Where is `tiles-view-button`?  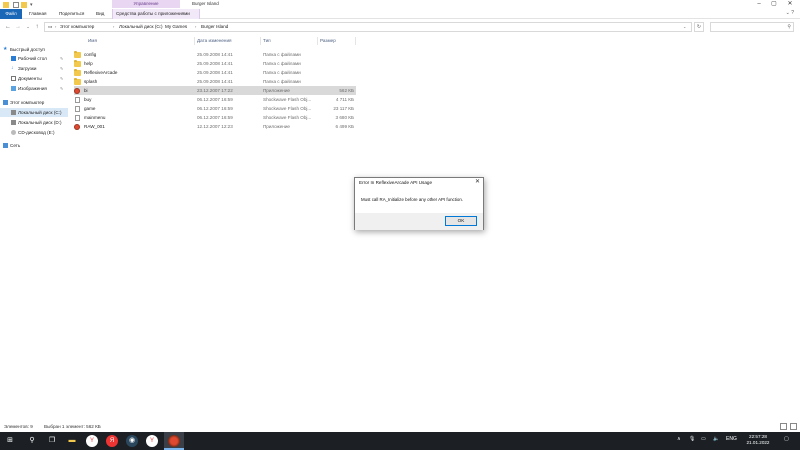
tiles-view-button is located at coordinates (793, 426).